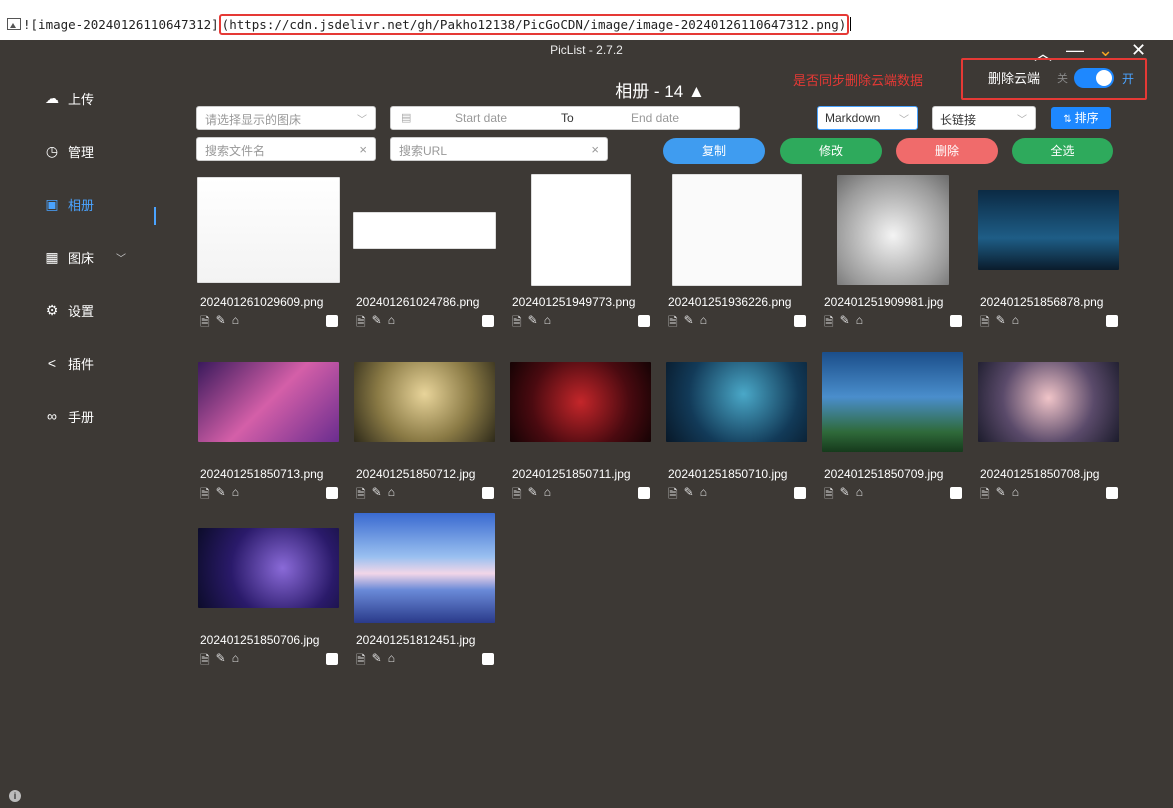 This screenshot has height=808, width=1173. I want to click on sidebar-item-plugins: < 插件, so click(69, 363).